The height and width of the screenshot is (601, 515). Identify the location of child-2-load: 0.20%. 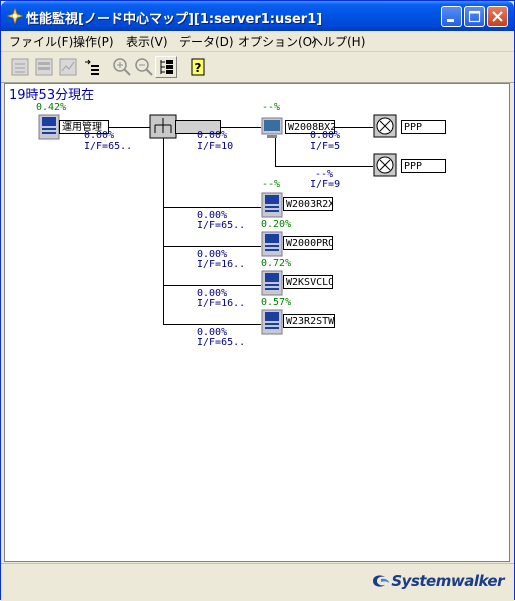
(276, 224).